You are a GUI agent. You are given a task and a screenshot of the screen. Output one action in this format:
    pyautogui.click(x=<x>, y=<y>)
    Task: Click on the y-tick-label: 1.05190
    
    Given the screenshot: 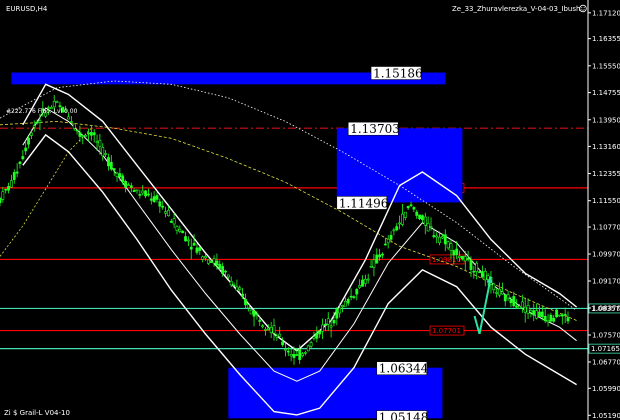 What is the action you would take?
    pyautogui.click(x=606, y=416)
    